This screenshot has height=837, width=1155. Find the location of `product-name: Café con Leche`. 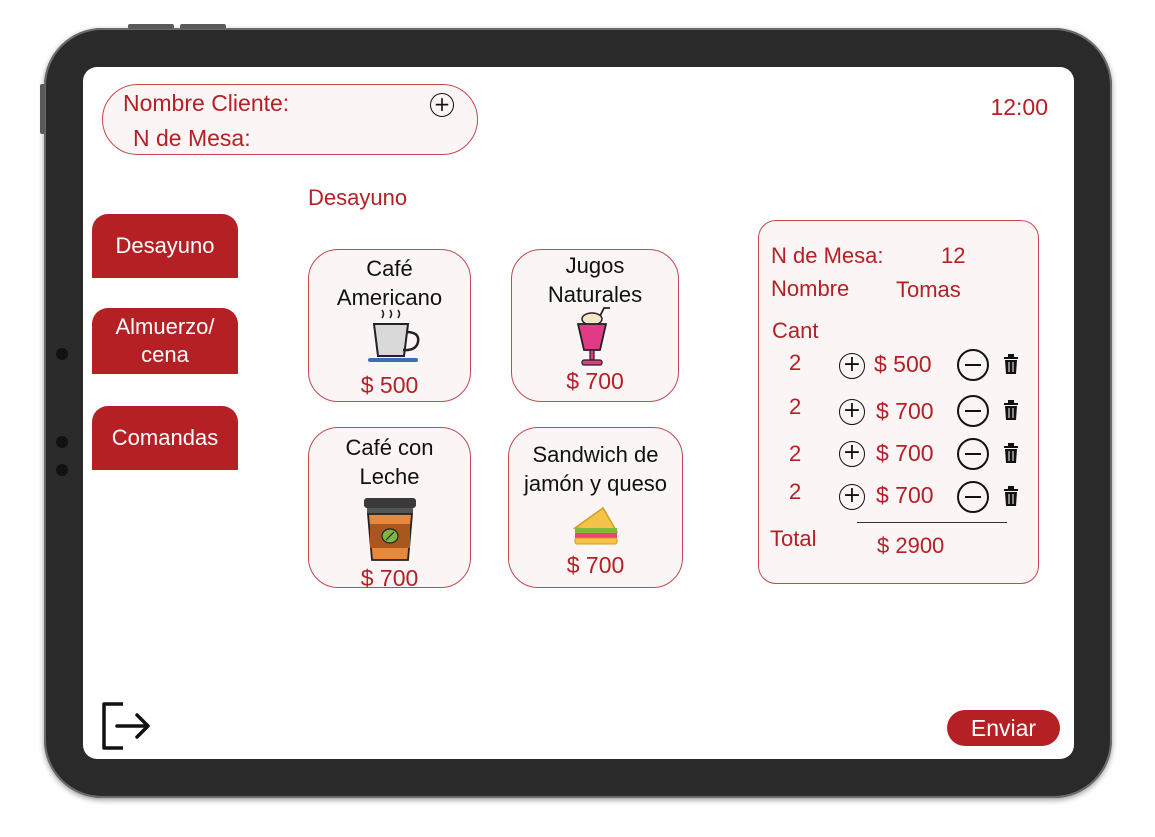

product-name: Café con Leche is located at coordinates (389, 462).